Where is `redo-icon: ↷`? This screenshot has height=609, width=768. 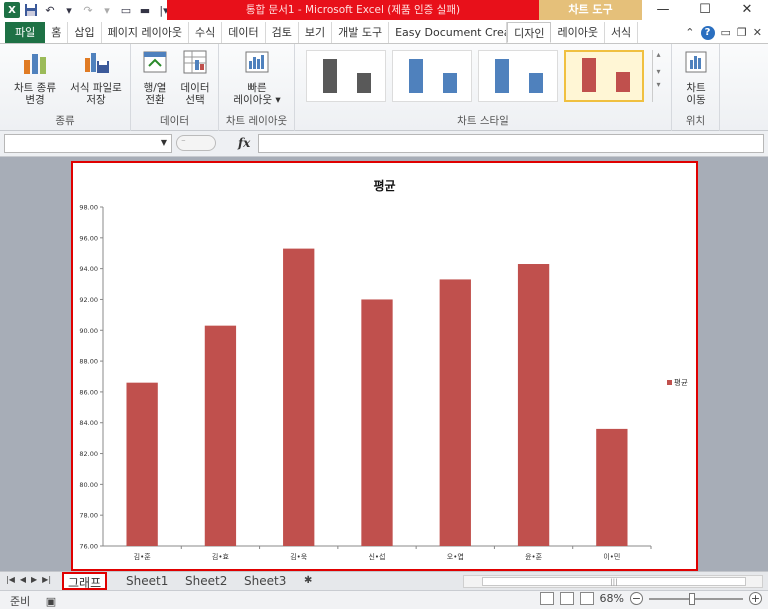 redo-icon: ↷ is located at coordinates (88, 10).